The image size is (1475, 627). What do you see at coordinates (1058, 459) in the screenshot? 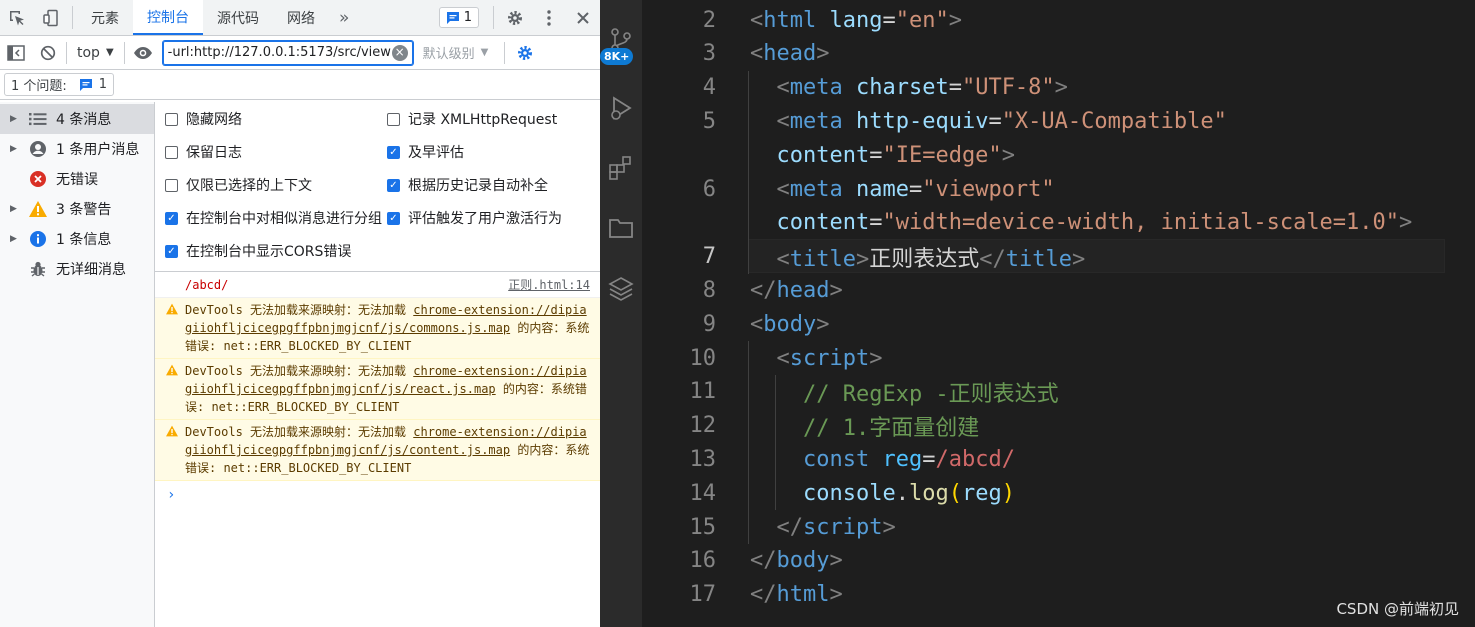
I see `code-line: 13 const reg=/abcd/` at bounding box center [1058, 459].